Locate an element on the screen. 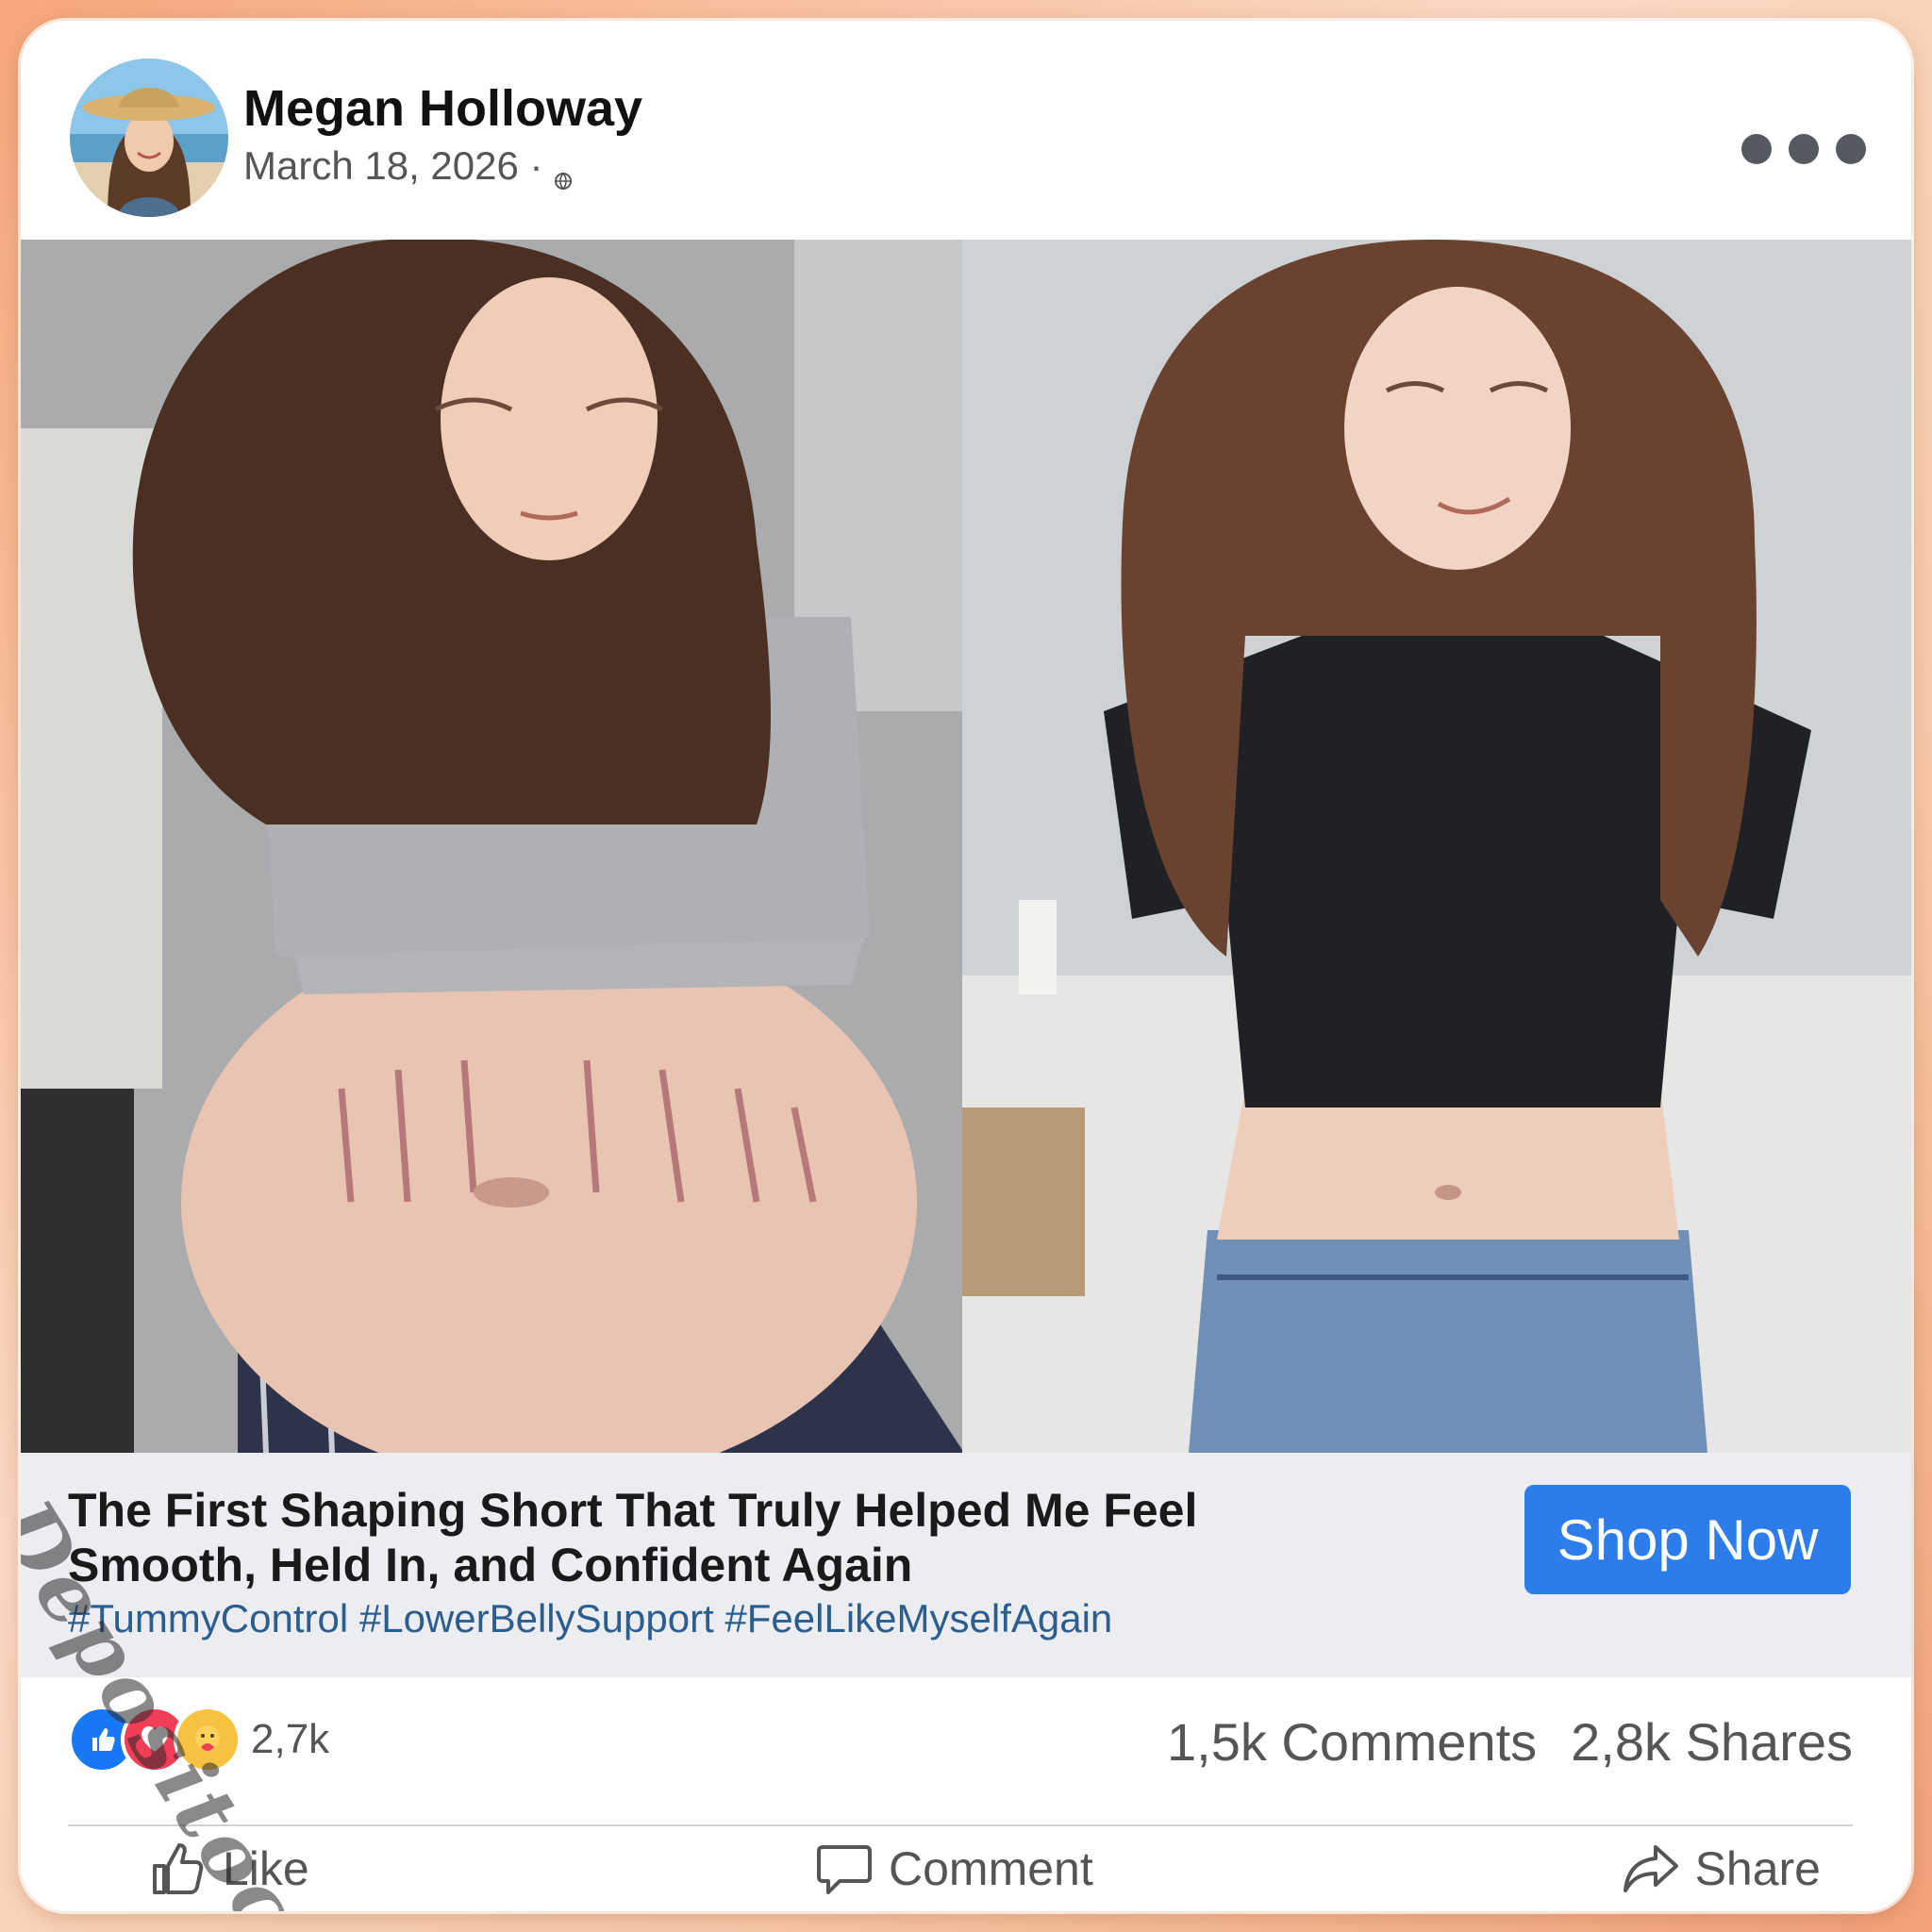  actions-divider is located at coordinates (960, 1825).